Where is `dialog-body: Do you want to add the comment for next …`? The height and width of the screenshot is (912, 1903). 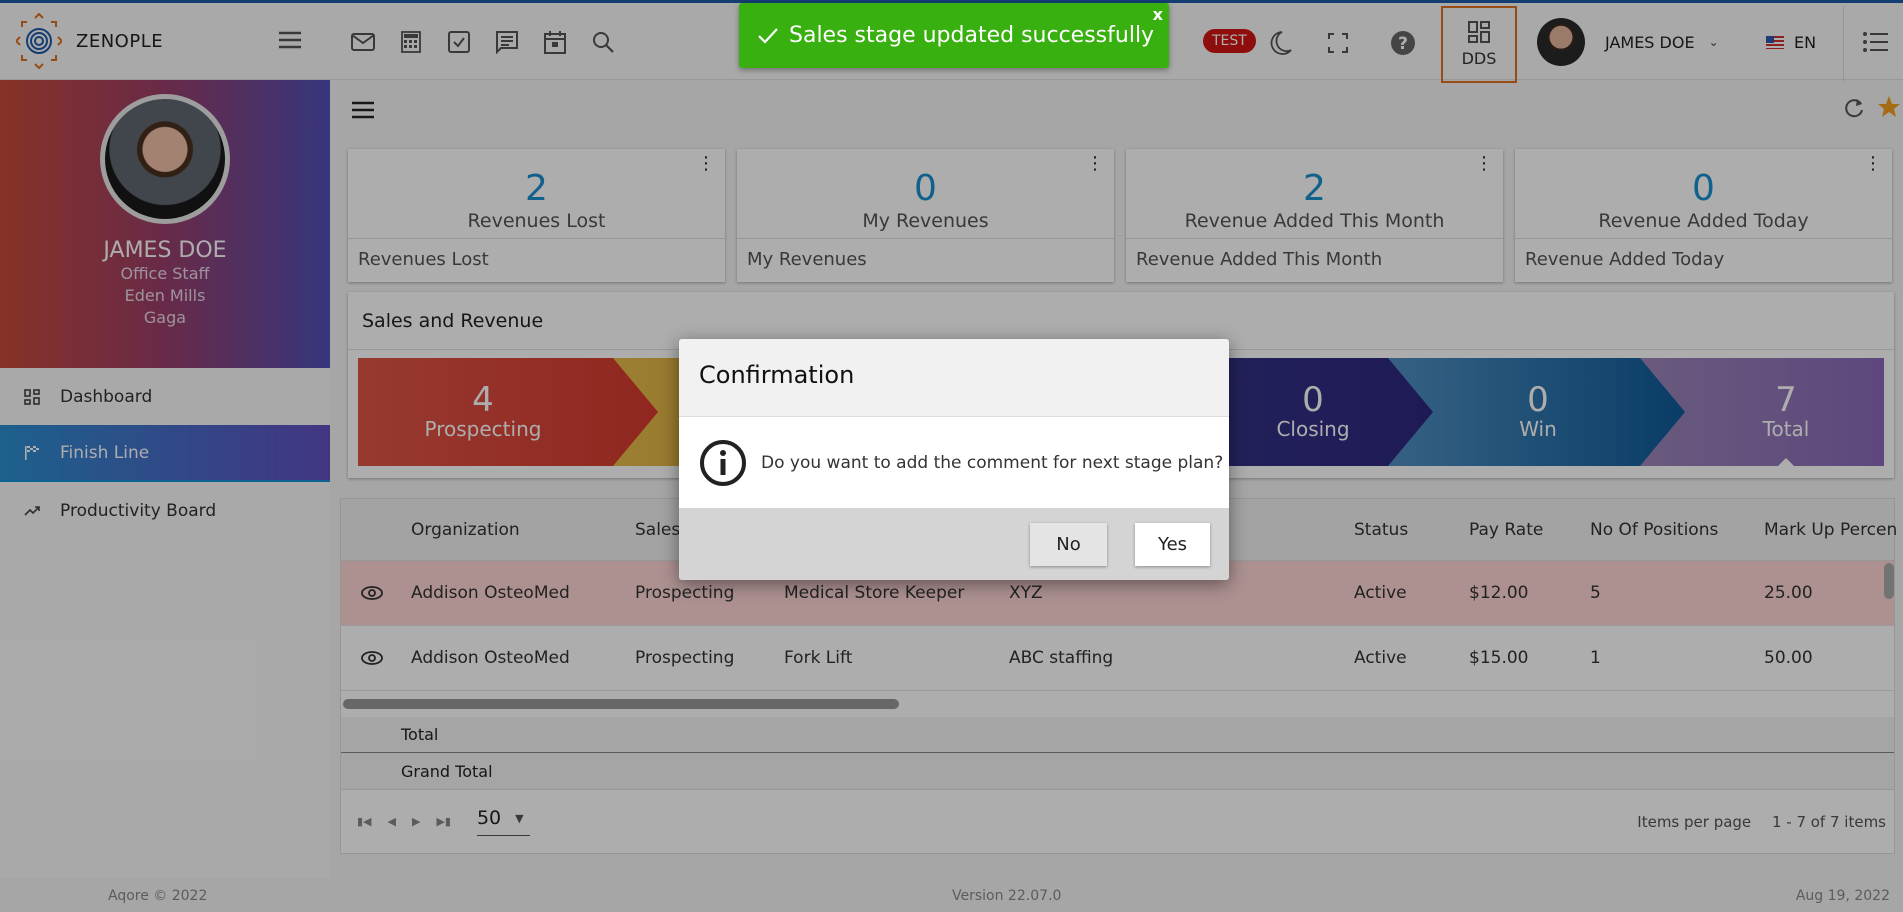
dialog-body: Do you want to add the comment for next … is located at coordinates (954, 462).